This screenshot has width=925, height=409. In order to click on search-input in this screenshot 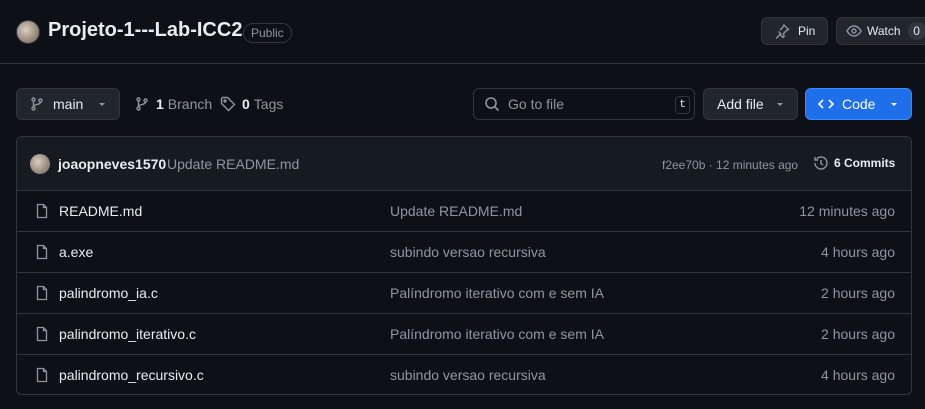, I will do `click(588, 104)`.